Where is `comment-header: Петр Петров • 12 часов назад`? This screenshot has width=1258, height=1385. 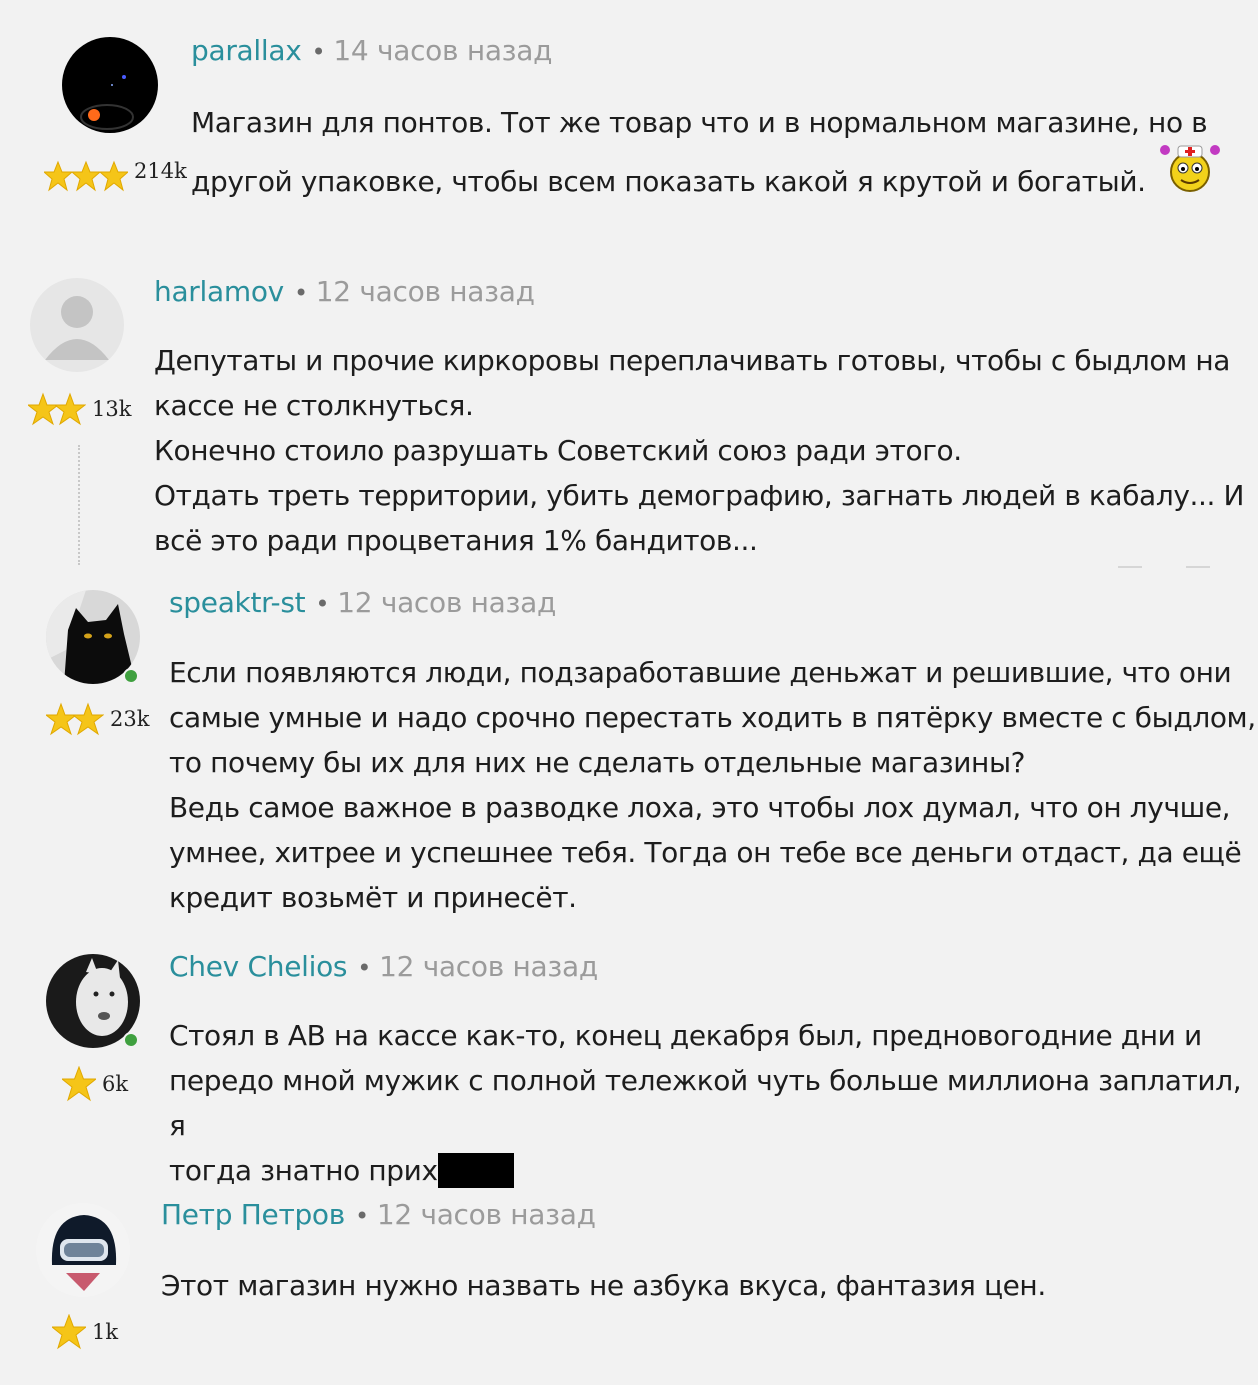 comment-header: Петр Петров • 12 часов назад is located at coordinates (378, 1214).